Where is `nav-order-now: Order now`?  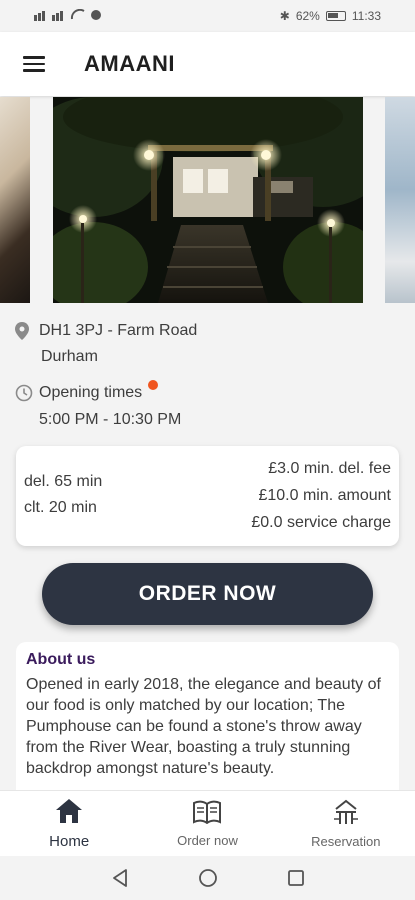
nav-order-now: Order now is located at coordinates (207, 823).